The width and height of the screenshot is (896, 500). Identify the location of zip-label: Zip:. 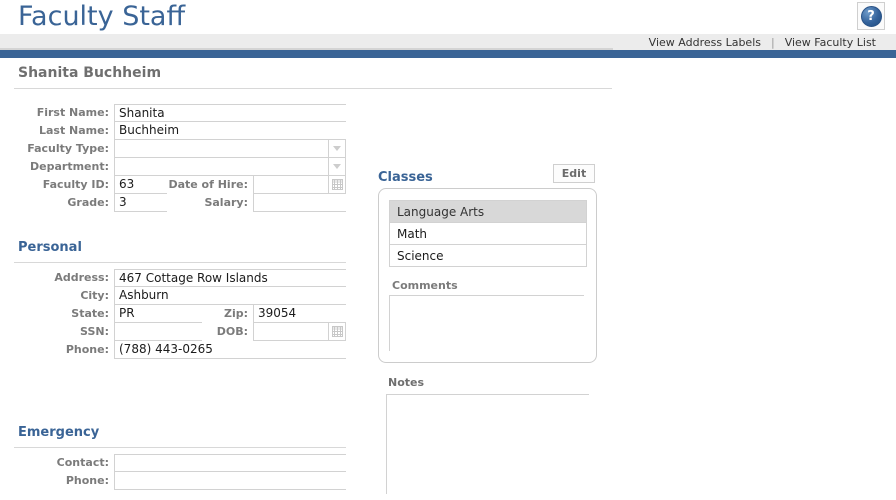
(235, 313).